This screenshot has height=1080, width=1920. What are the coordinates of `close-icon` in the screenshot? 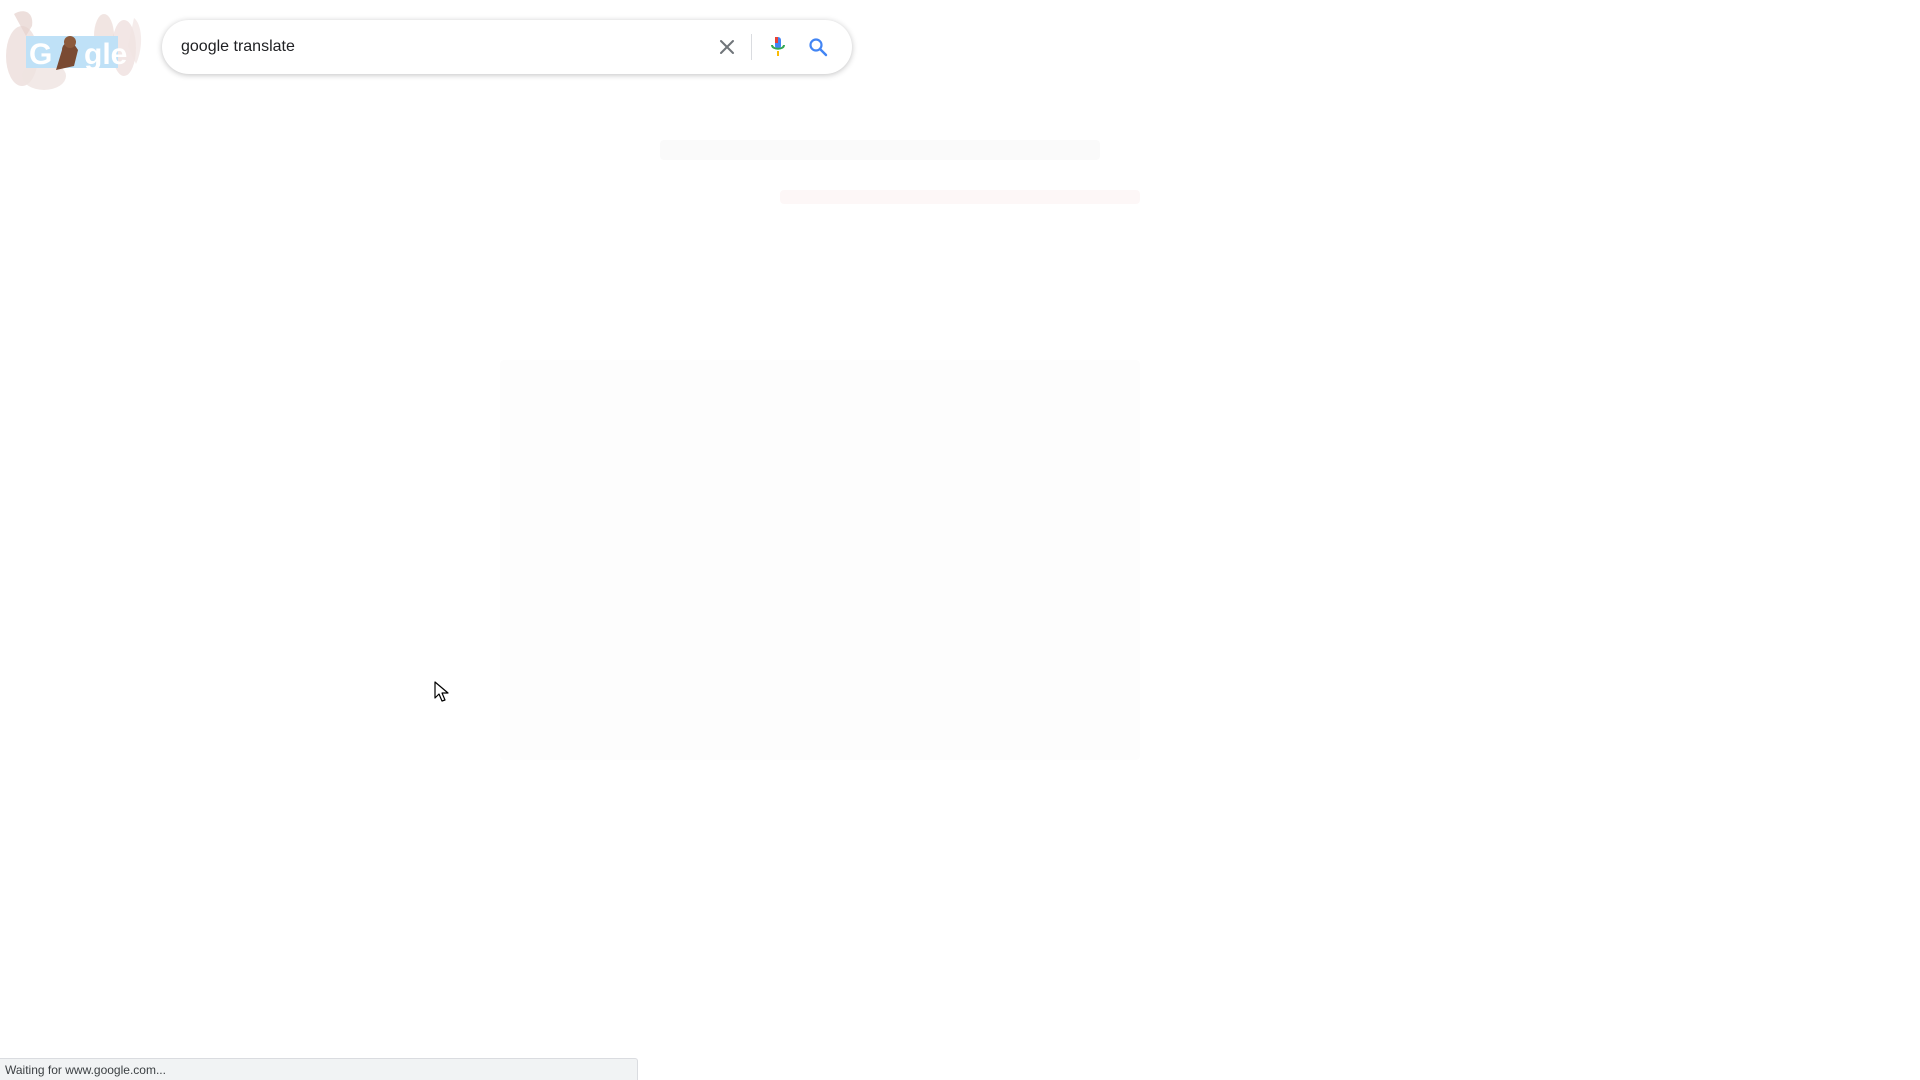 It's located at (727, 47).